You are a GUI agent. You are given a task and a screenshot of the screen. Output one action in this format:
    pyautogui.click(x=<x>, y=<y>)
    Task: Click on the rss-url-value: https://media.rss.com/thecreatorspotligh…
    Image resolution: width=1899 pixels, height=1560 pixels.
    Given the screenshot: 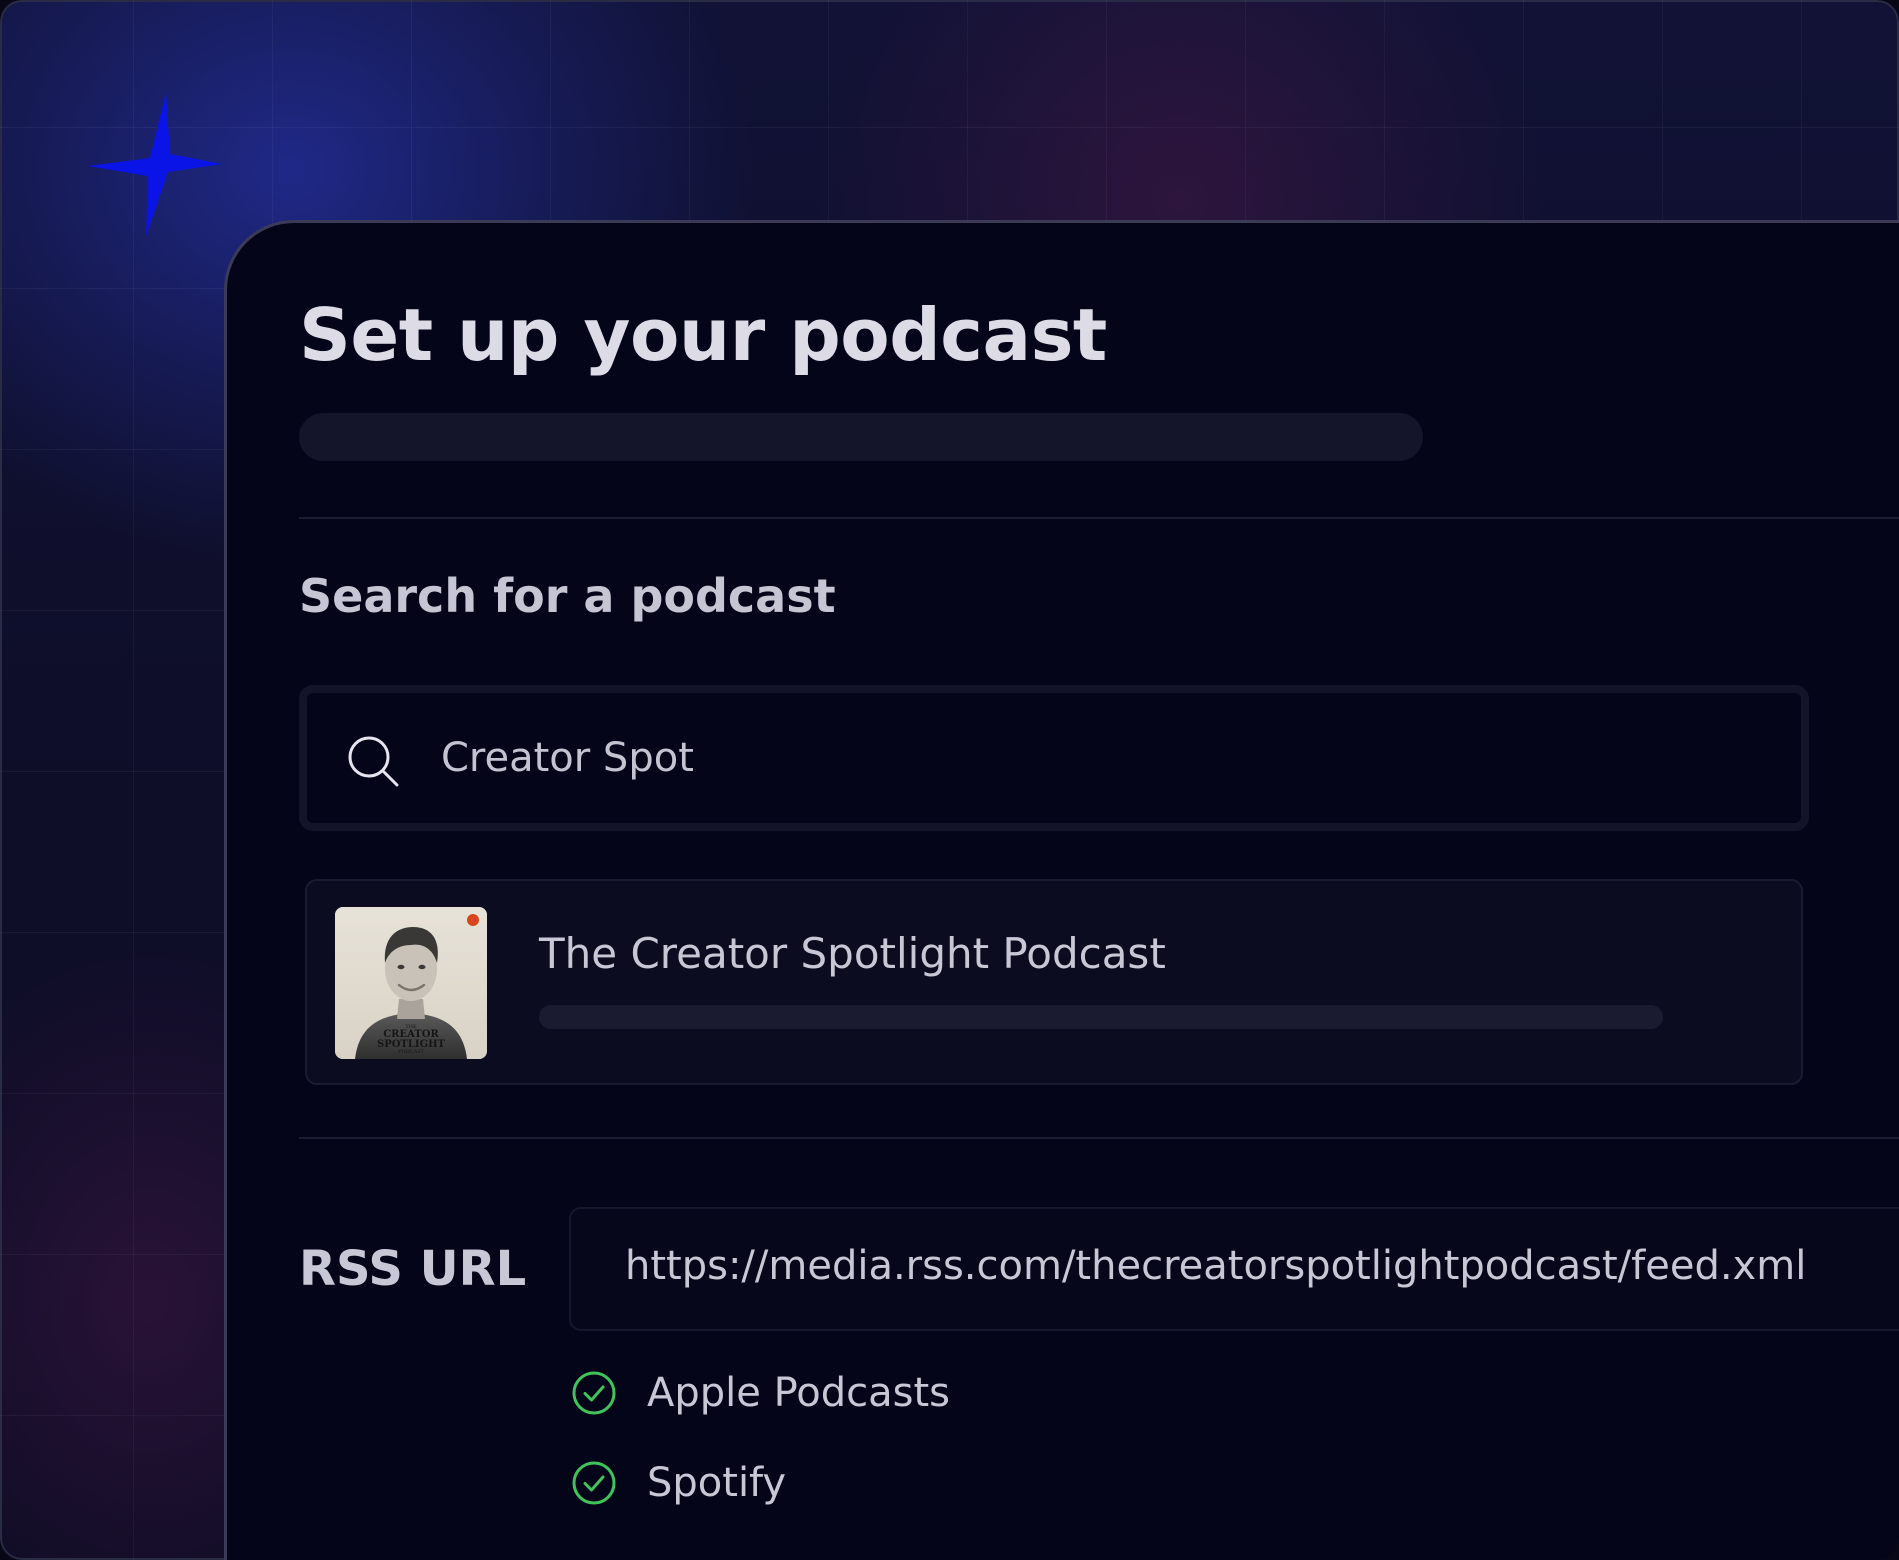 What is the action you would take?
    pyautogui.click(x=1216, y=1266)
    